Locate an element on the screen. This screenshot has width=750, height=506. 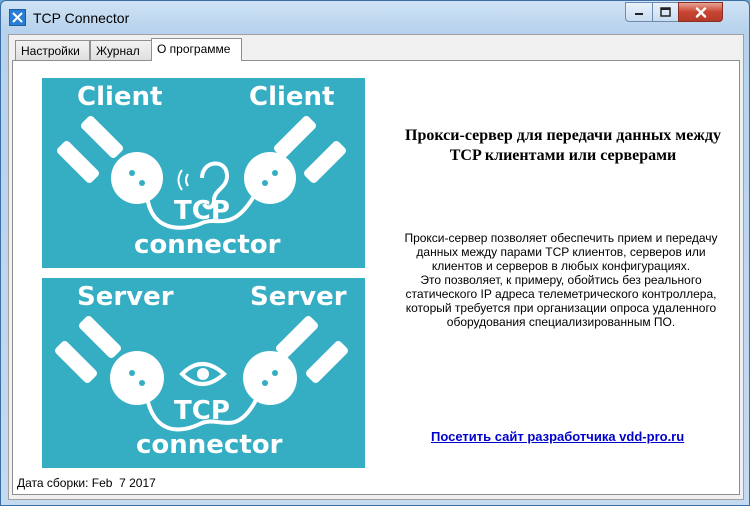
maximize-button is located at coordinates (665, 12).